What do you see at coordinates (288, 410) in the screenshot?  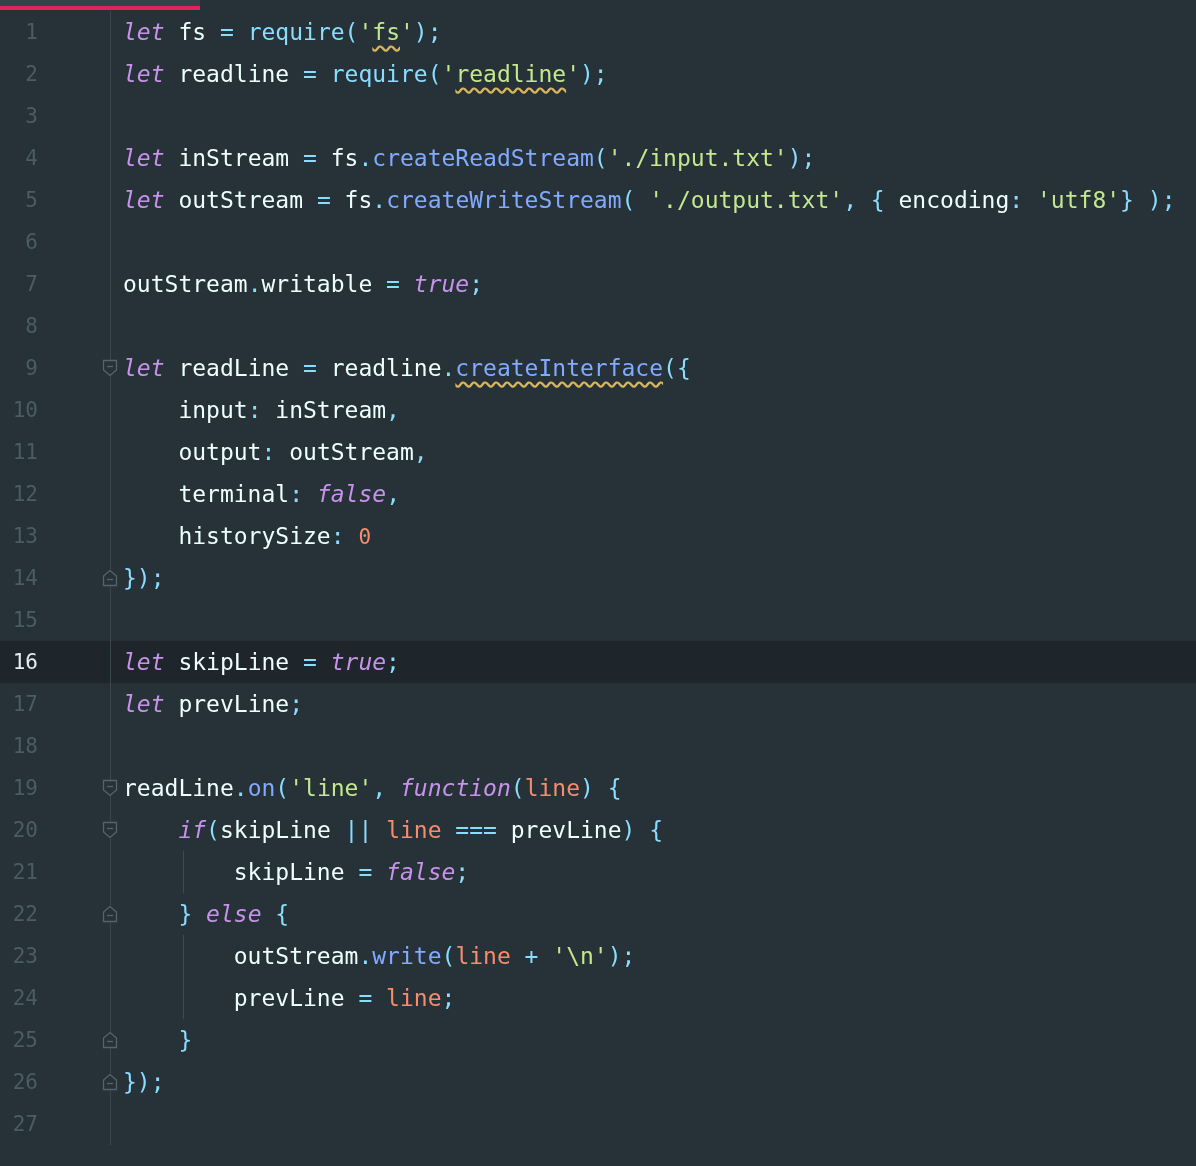 I see `code-line: input: inStream,` at bounding box center [288, 410].